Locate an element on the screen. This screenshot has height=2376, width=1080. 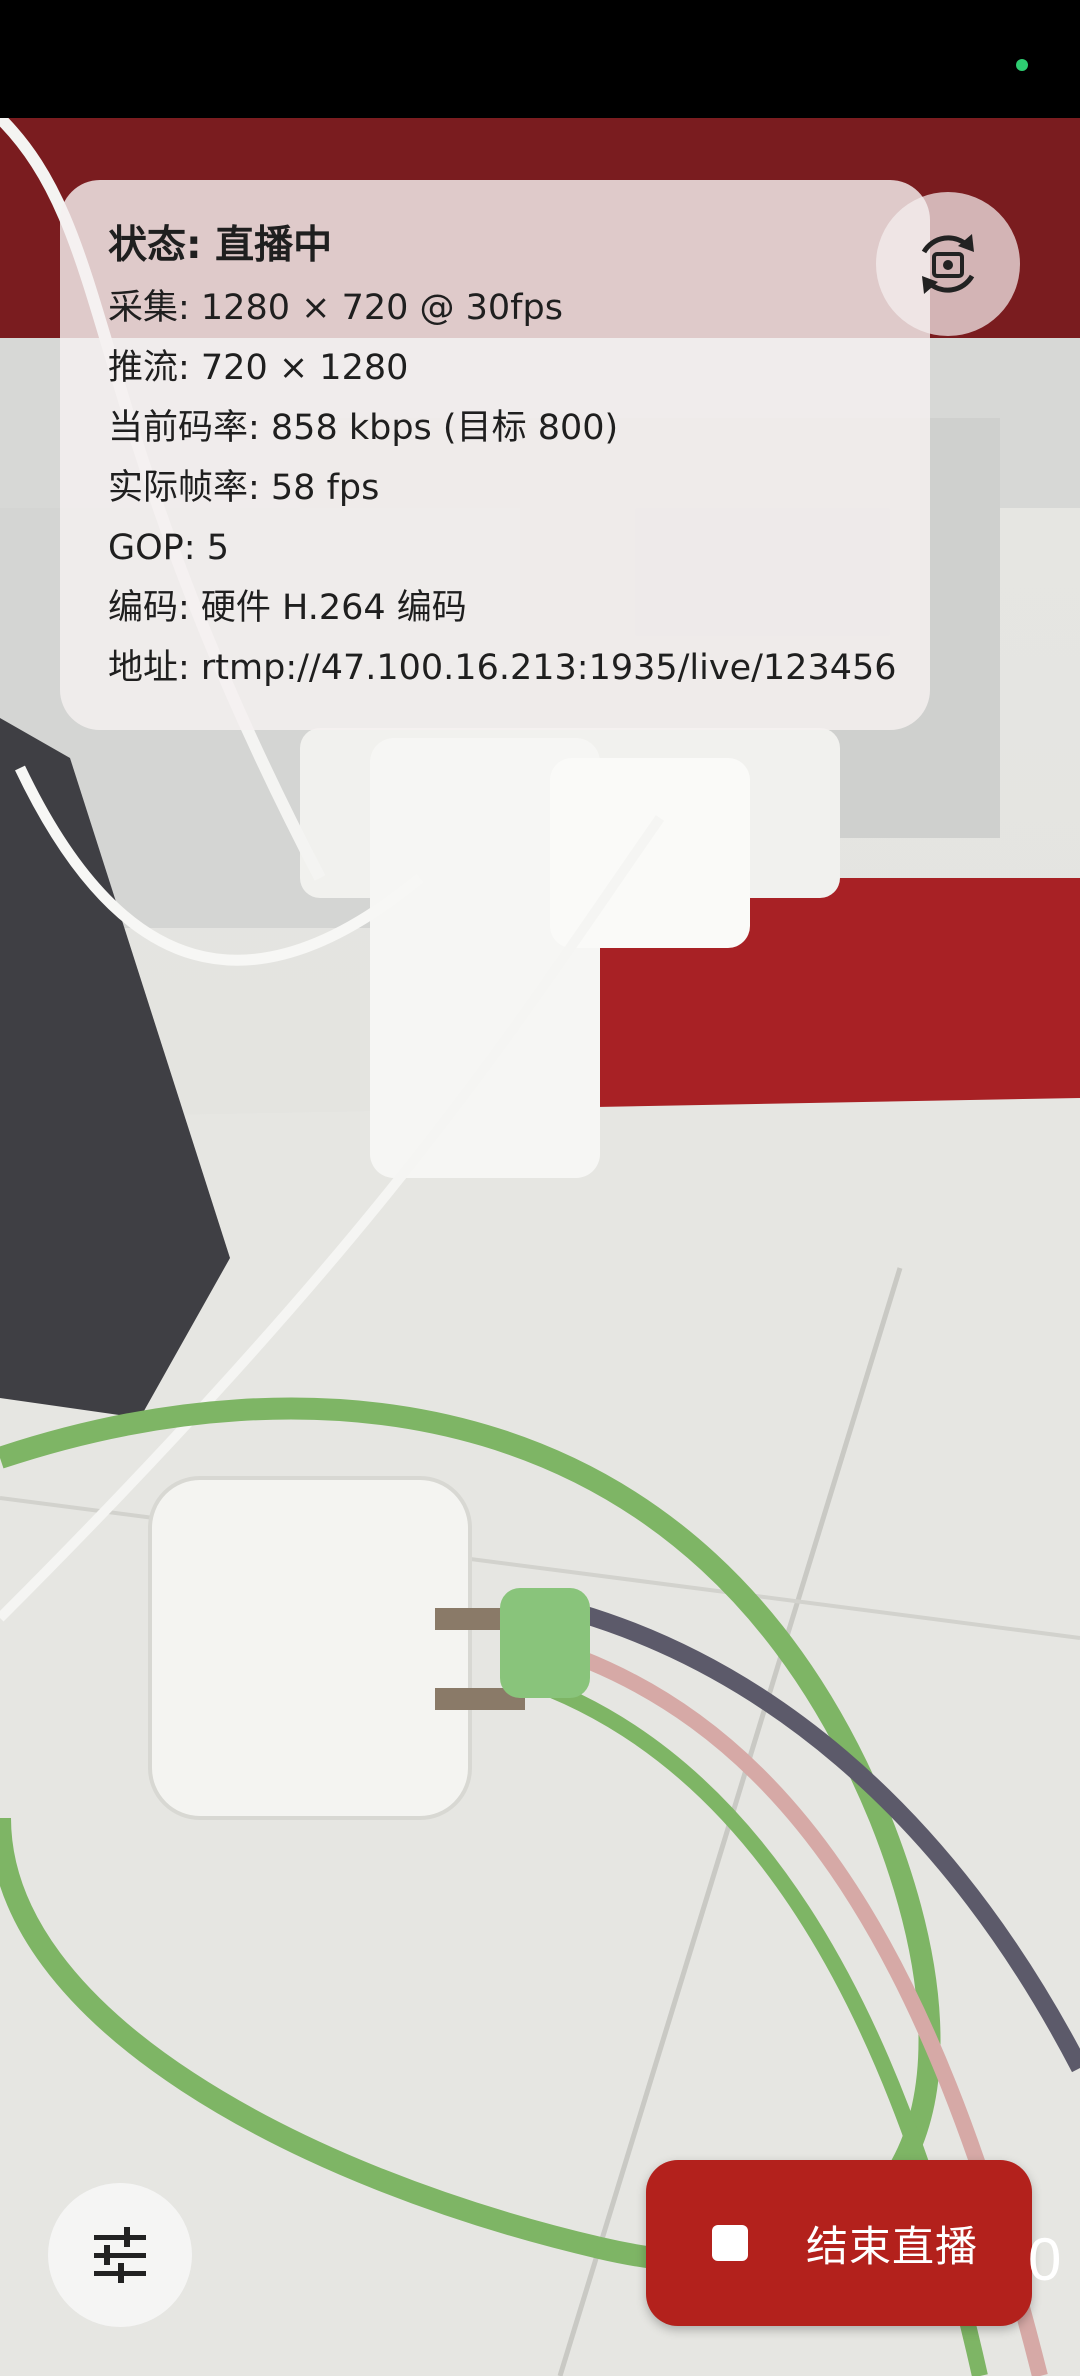
encoder-type: 编码: 硬件 H.264 编码 is located at coordinates (287, 608).